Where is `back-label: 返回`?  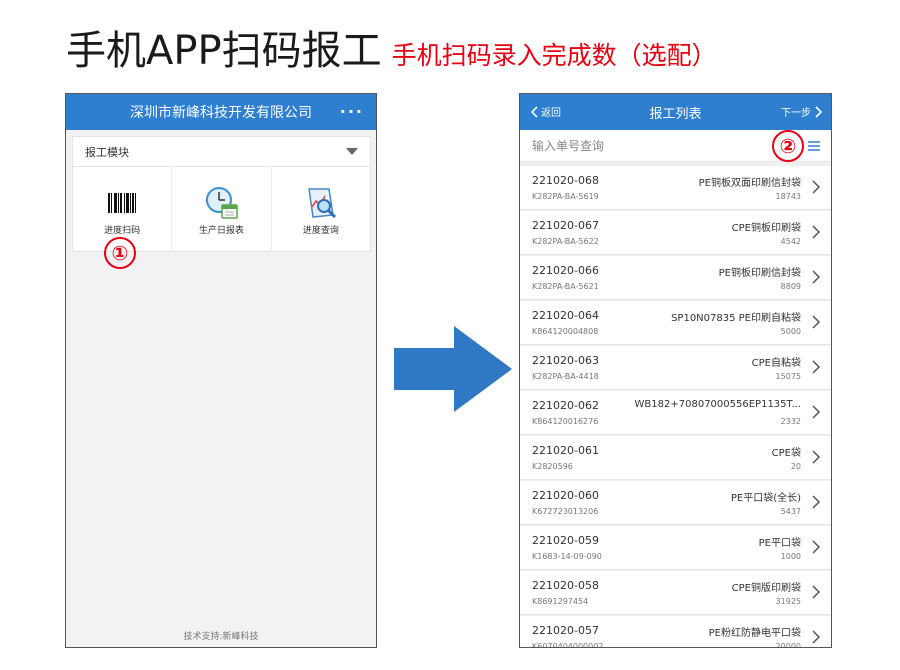
back-label: 返回 is located at coordinates (551, 113).